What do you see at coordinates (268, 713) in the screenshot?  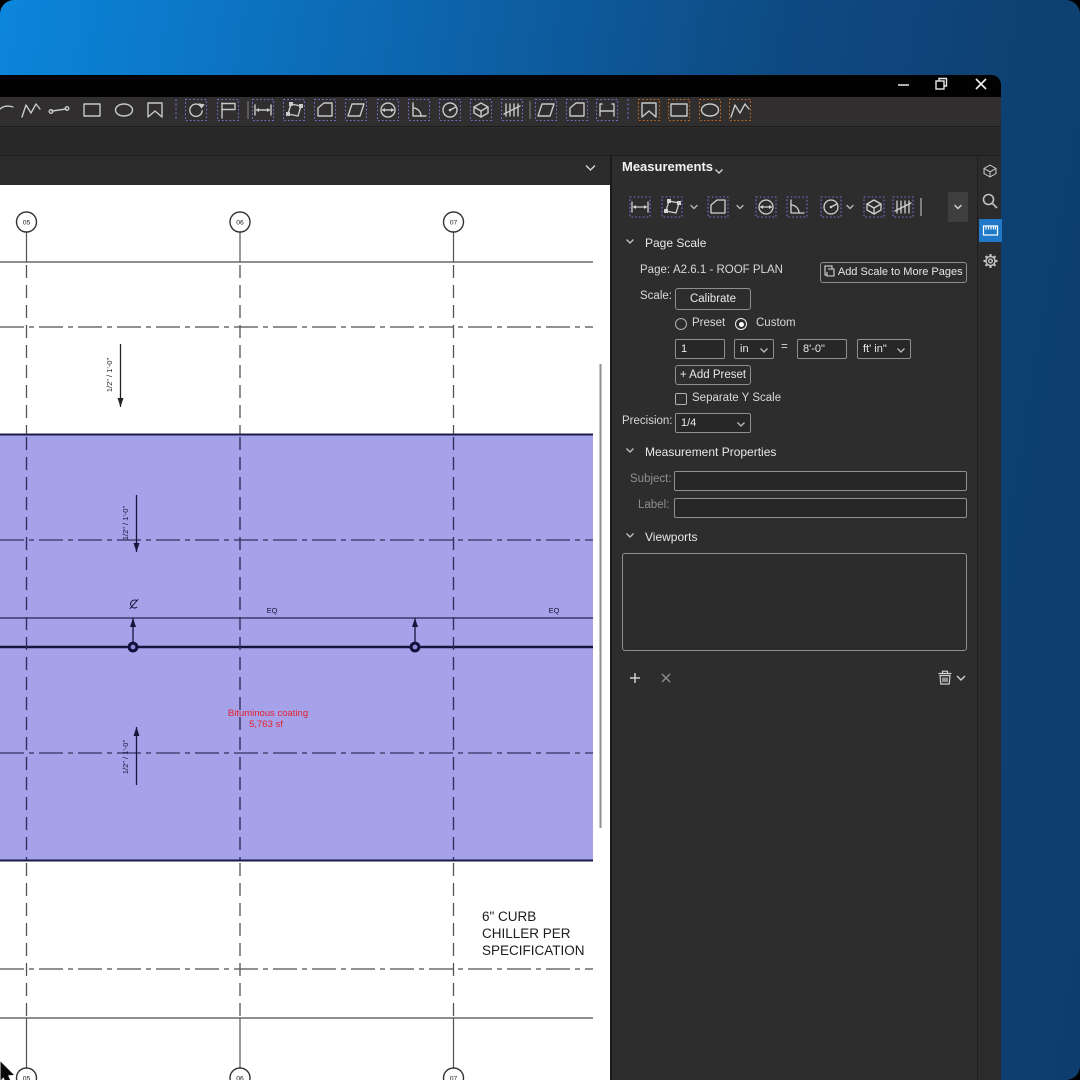 I see `svg-text: Bituminous coating` at bounding box center [268, 713].